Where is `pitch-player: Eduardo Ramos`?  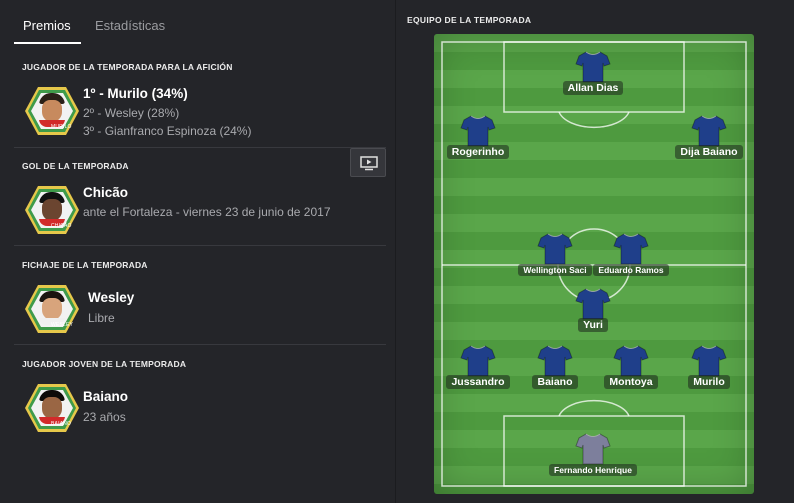
pitch-player: Eduardo Ramos is located at coordinates (631, 254).